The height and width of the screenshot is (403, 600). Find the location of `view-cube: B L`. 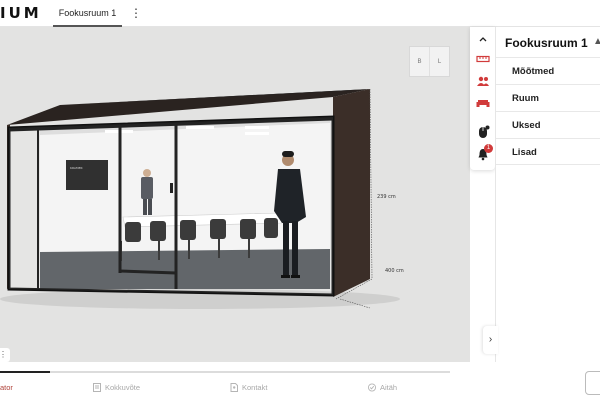

view-cube: B L is located at coordinates (429, 61).